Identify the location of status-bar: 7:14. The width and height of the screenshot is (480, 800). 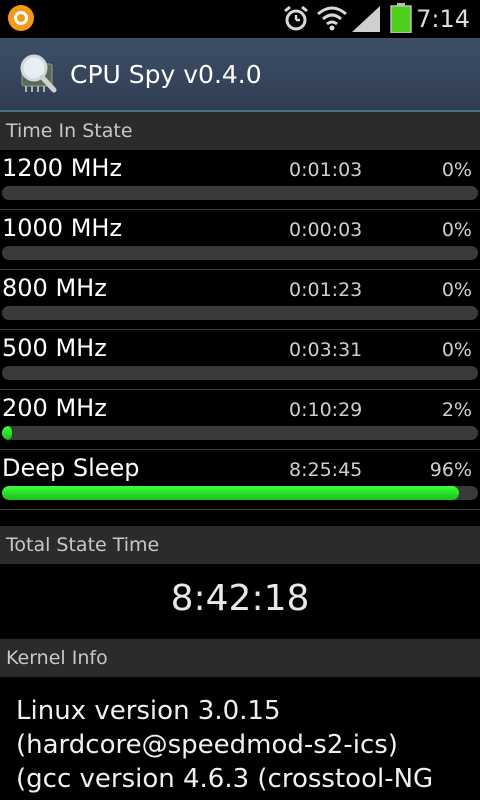
(240, 19).